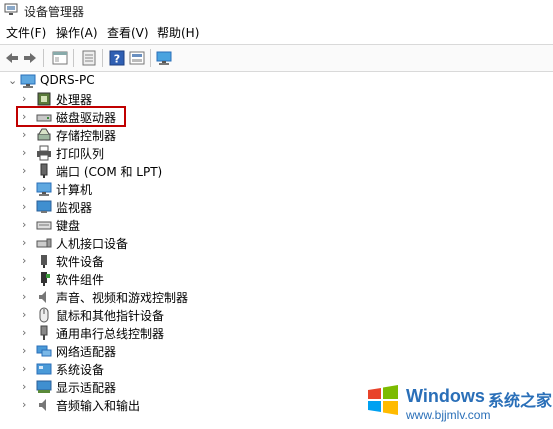  What do you see at coordinates (44, 153) in the screenshot?
I see `printer-icon` at bounding box center [44, 153].